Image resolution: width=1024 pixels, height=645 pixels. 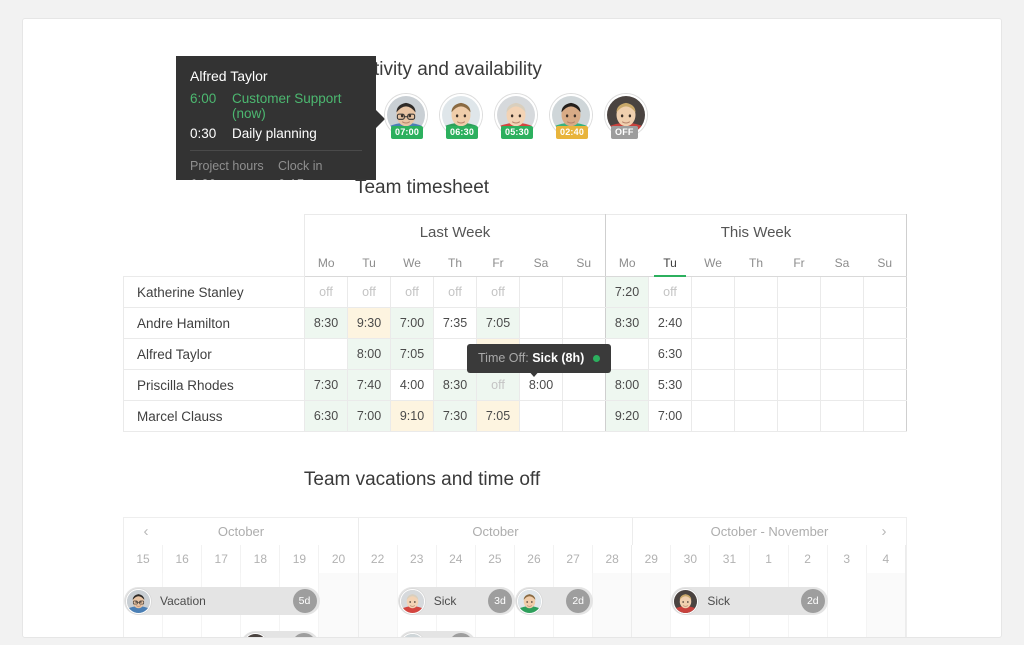 What do you see at coordinates (884, 532) in the screenshot?
I see `chevron-right-icon: ›` at bounding box center [884, 532].